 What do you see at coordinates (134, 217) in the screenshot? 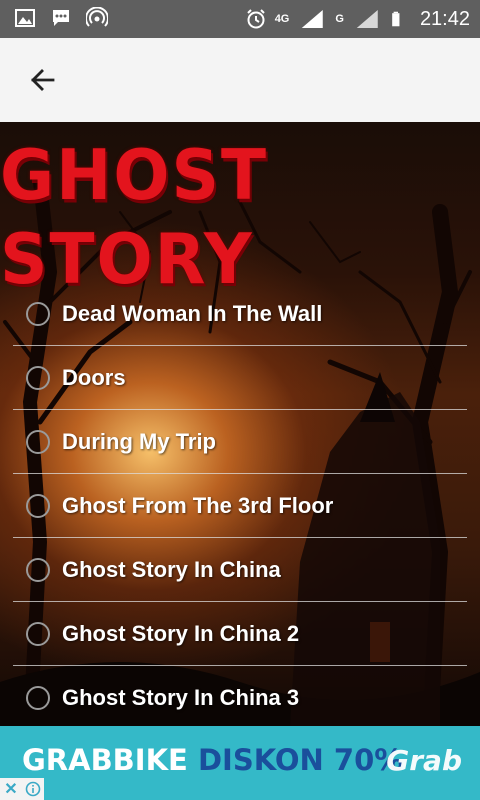
I see `page-title: GHOST STORY` at bounding box center [134, 217].